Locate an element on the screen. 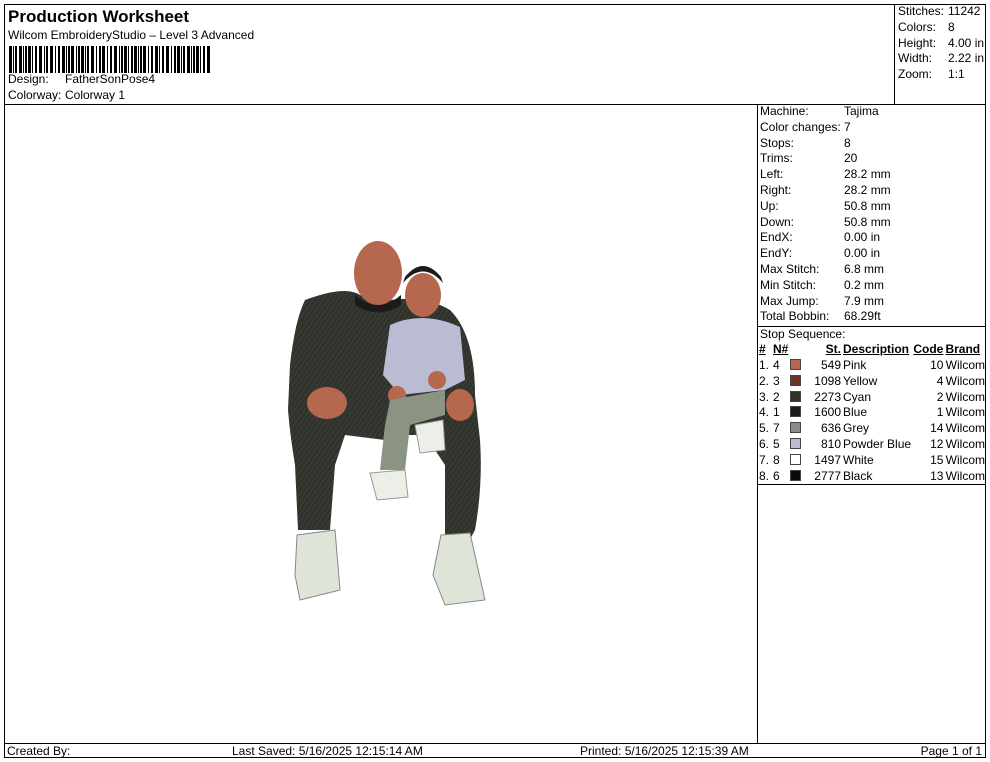 The image size is (990, 762). color-code: 12 is located at coordinates (937, 443).